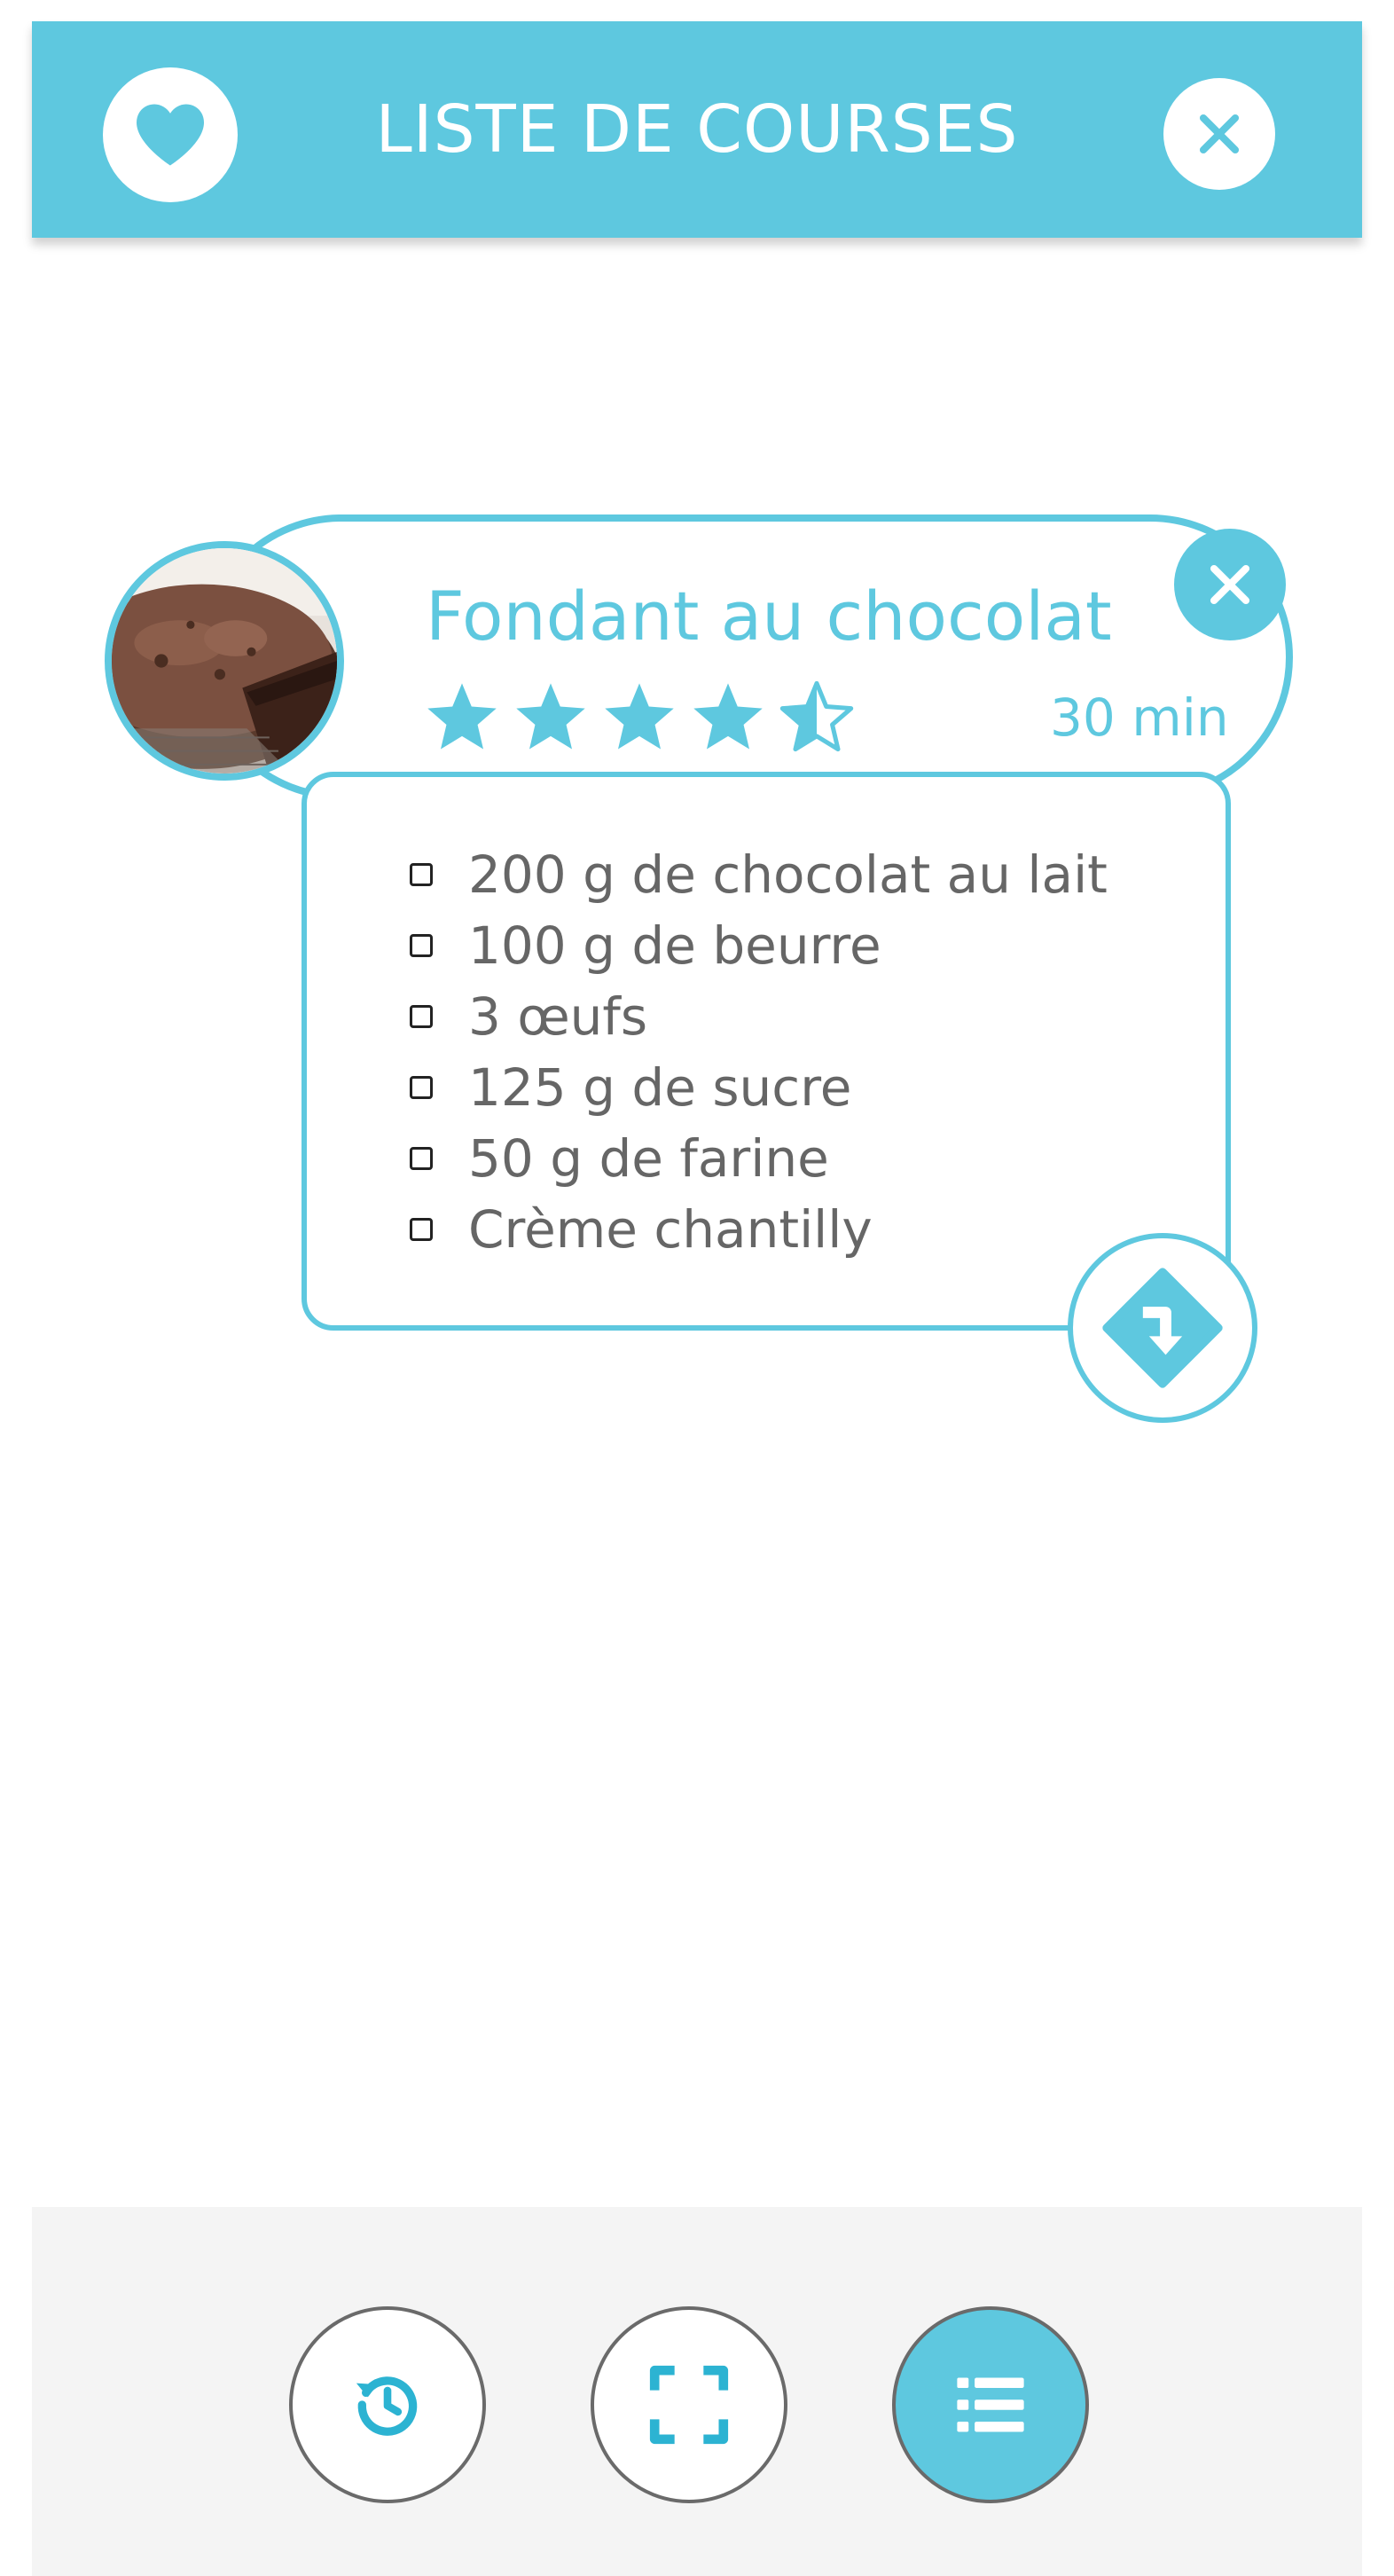 This screenshot has width=1394, height=2576. I want to click on recipe-card, so click(746, 657).